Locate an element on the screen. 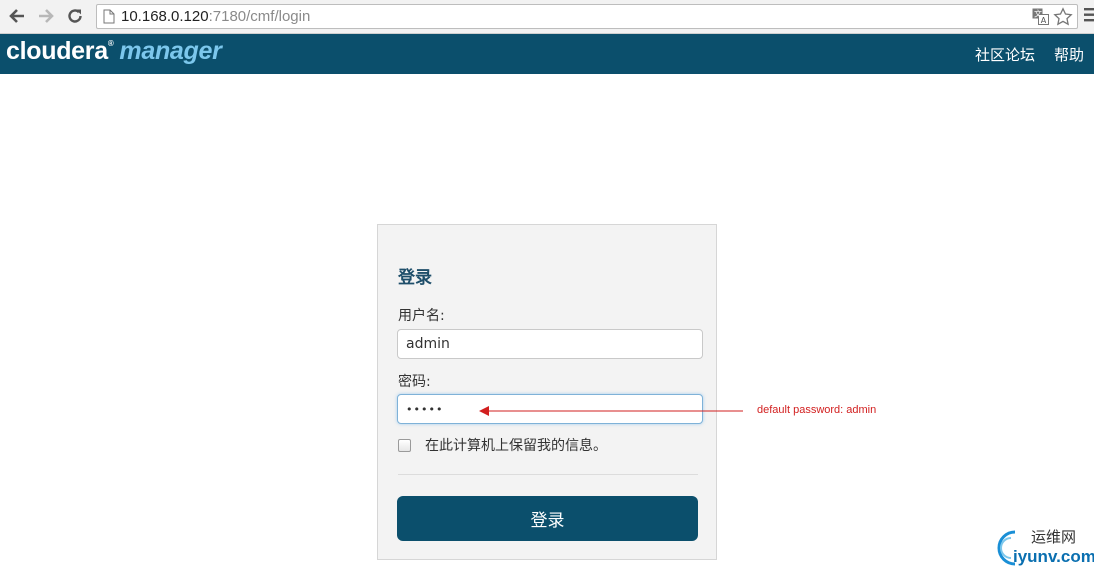 This screenshot has width=1094, height=574. star-icon is located at coordinates (1063, 17).